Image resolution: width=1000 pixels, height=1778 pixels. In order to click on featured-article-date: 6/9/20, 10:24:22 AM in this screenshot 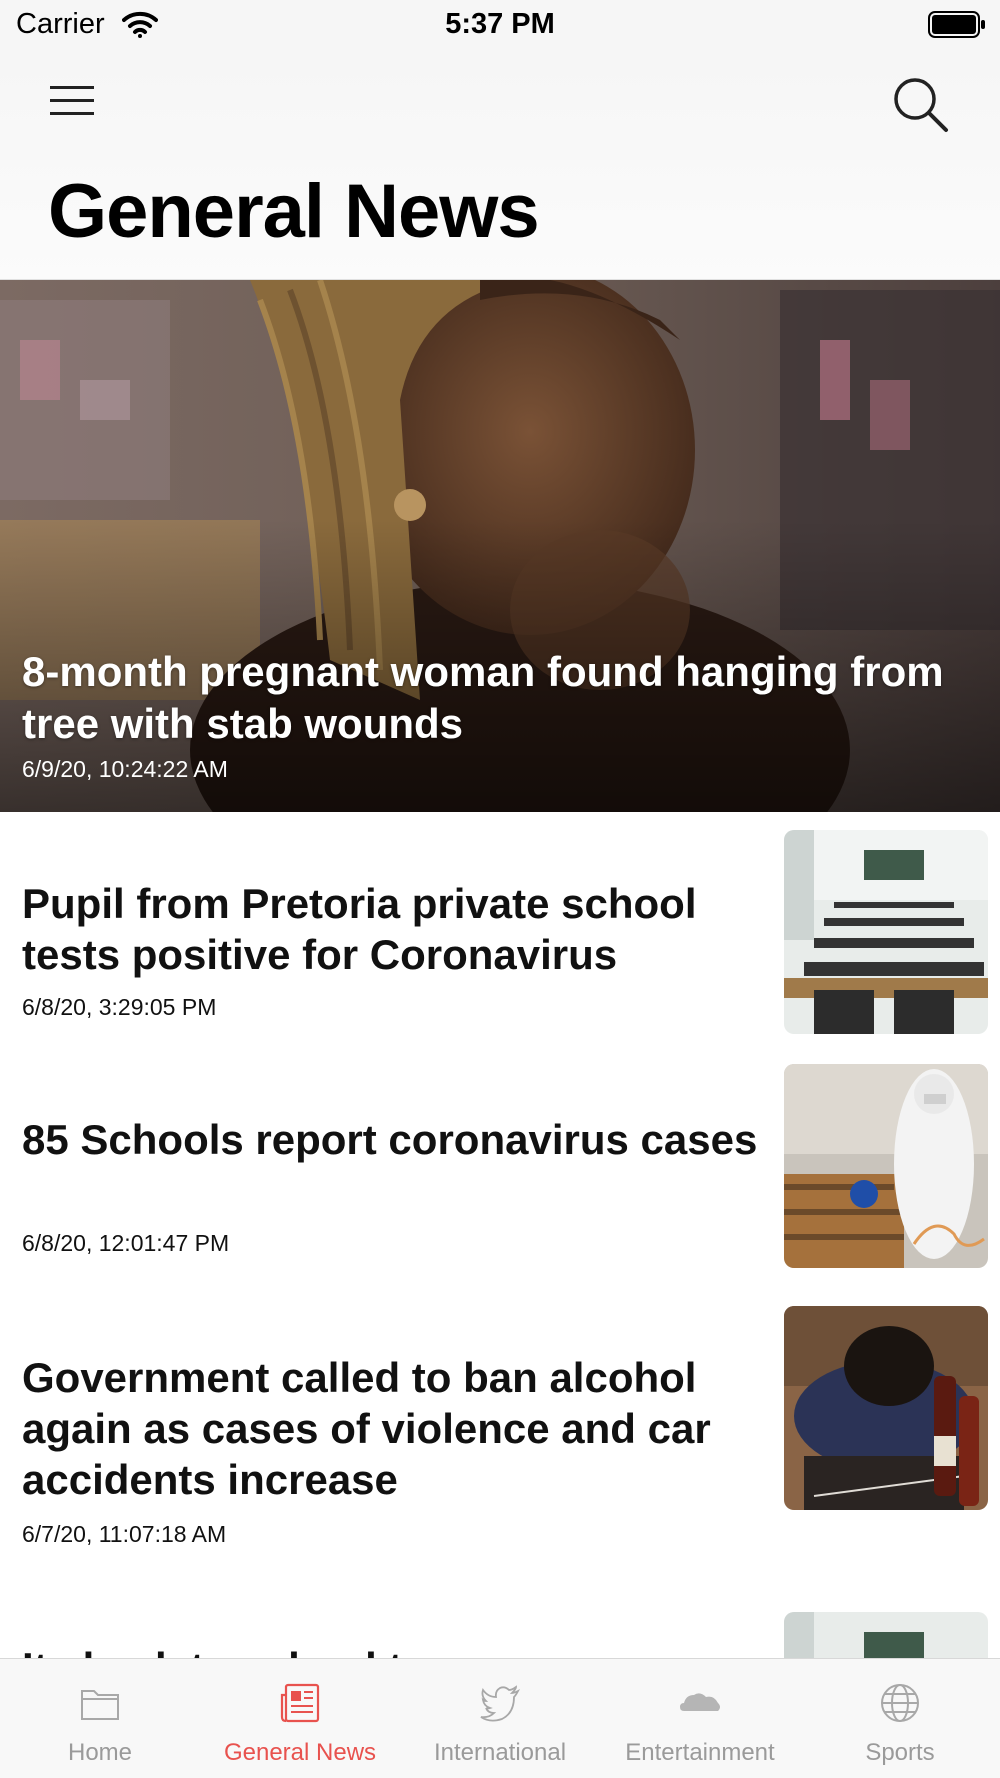, I will do `click(125, 769)`.